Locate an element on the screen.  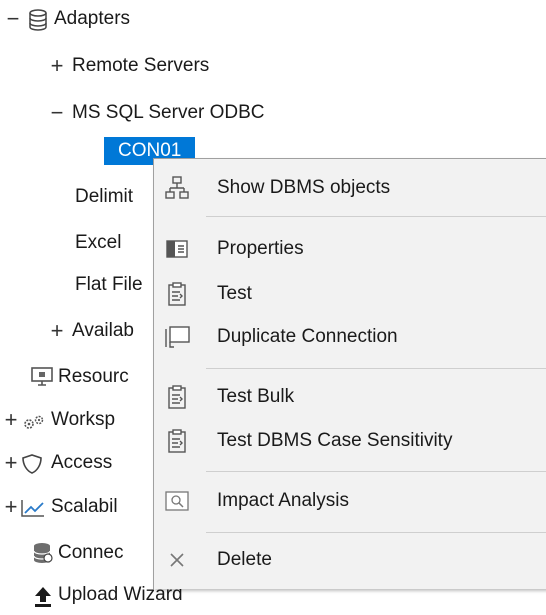
tree-node-scalability: + Scalabil is located at coordinates (75, 507).